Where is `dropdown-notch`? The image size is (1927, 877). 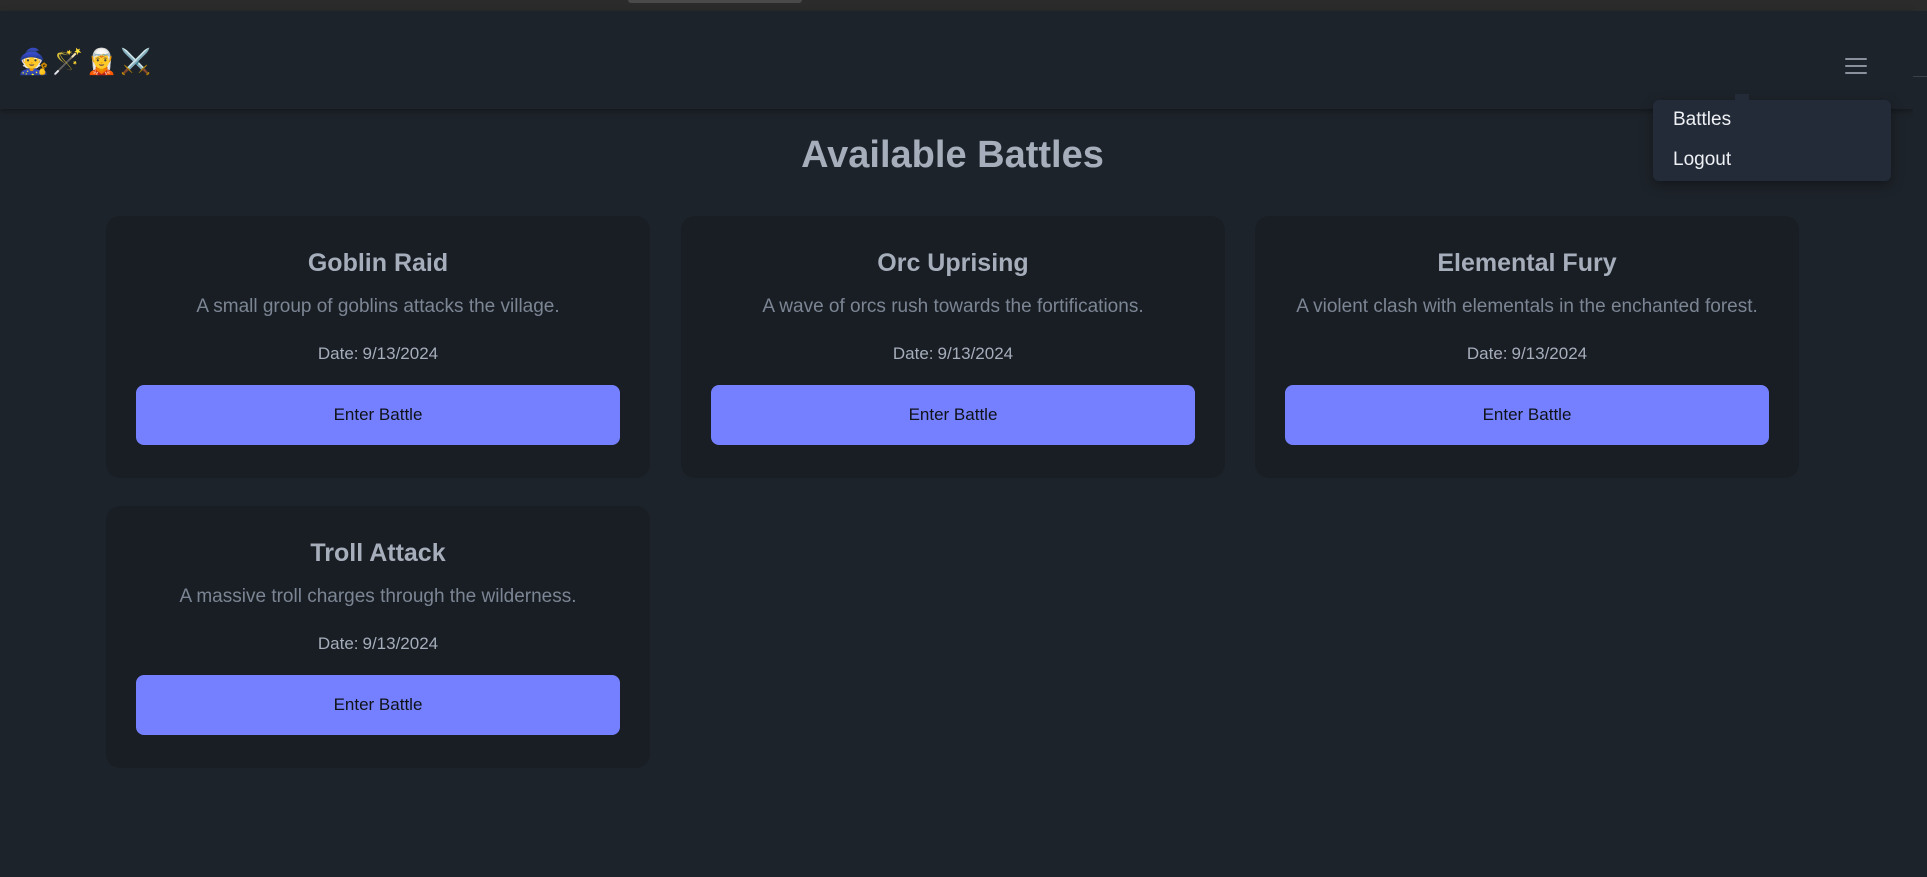
dropdown-notch is located at coordinates (1742, 97).